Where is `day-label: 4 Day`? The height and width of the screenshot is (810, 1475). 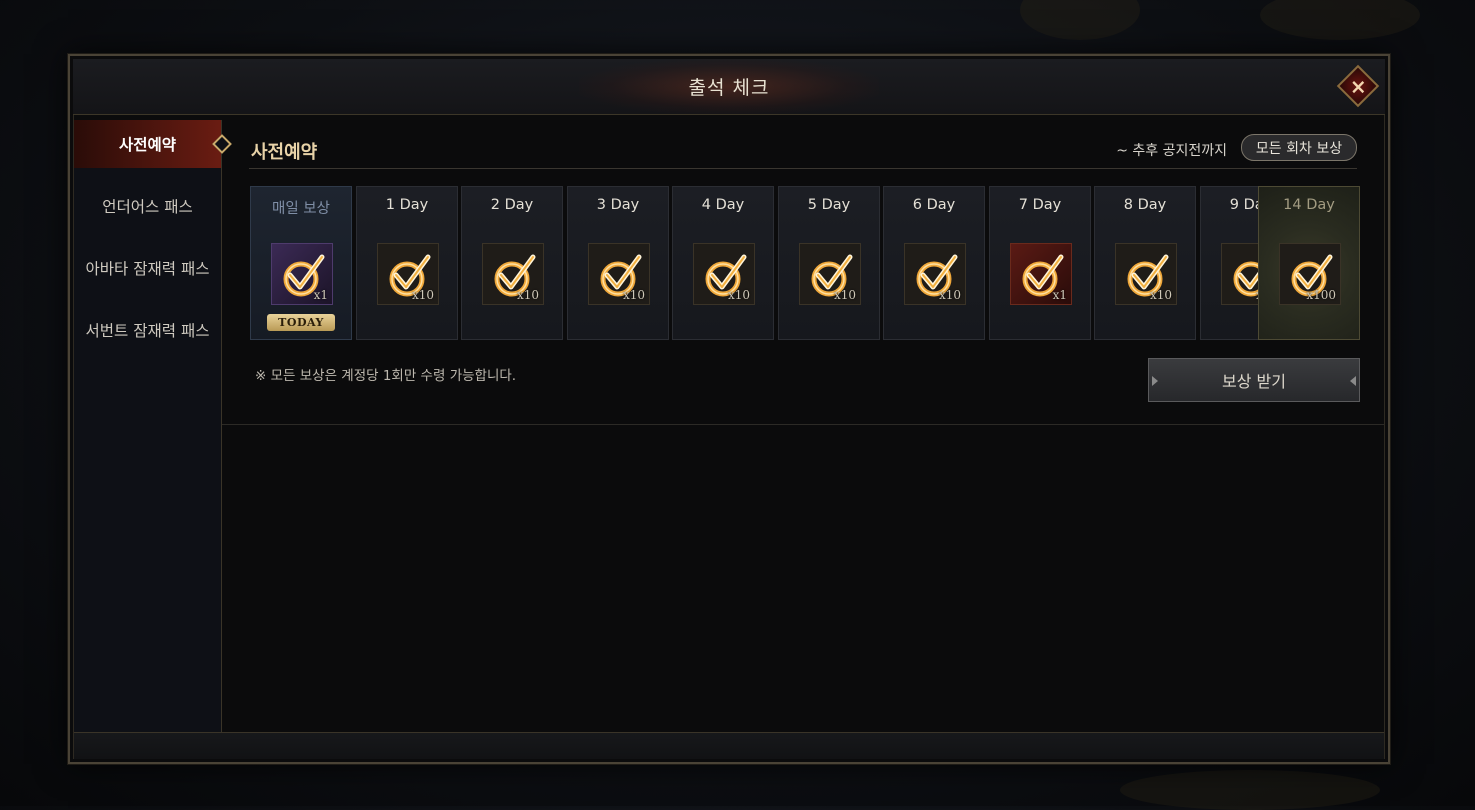
day-label: 4 Day is located at coordinates (723, 205).